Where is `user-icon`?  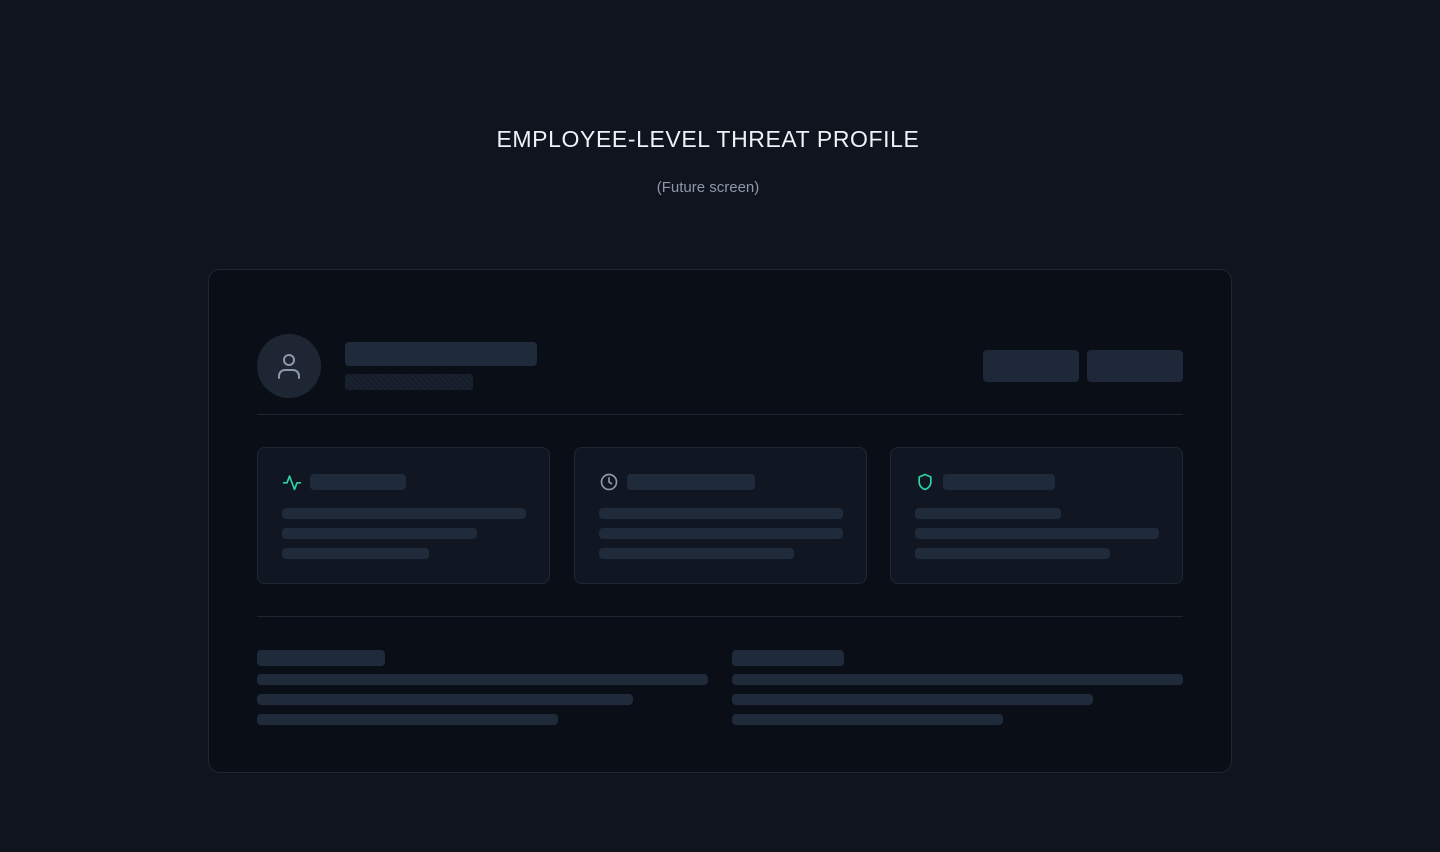
user-icon is located at coordinates (289, 366).